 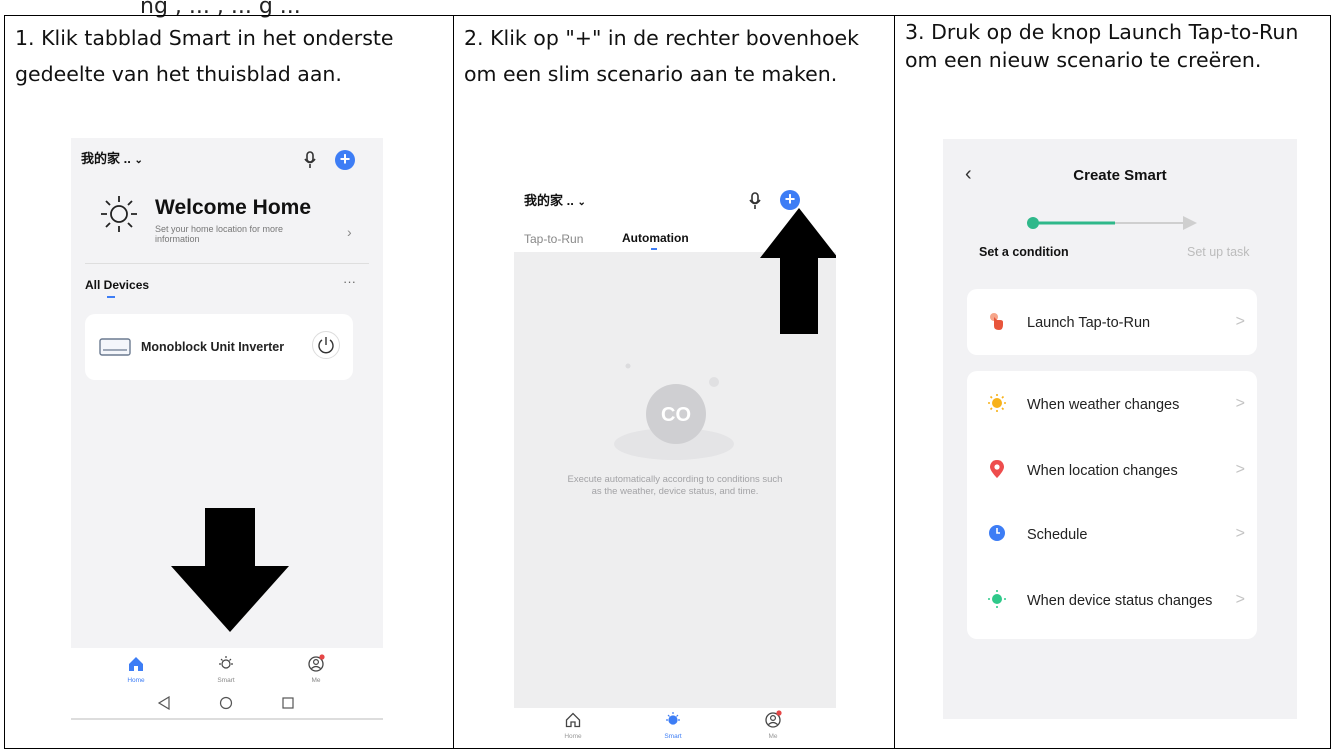 I want to click on automation-empty-icon: CO, so click(x=674, y=411).